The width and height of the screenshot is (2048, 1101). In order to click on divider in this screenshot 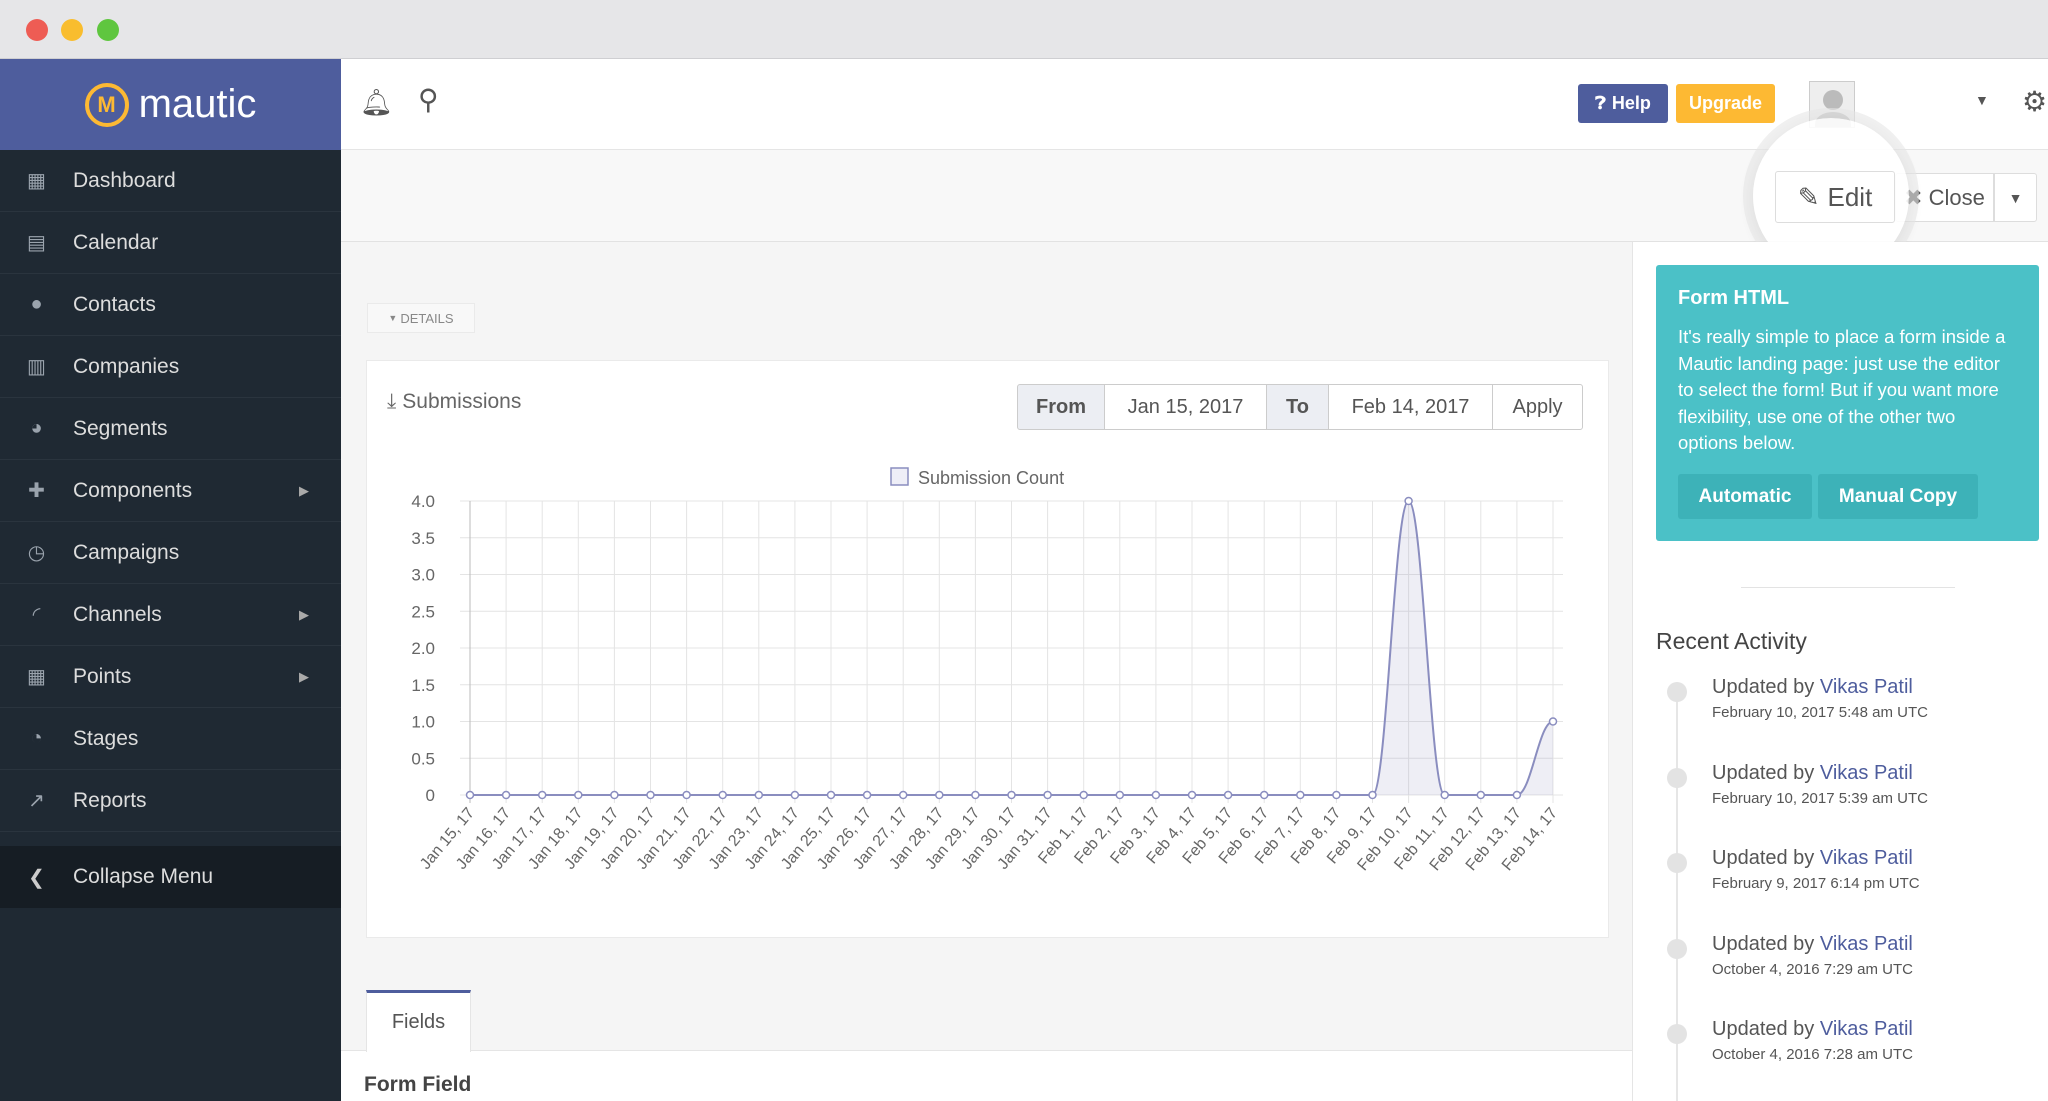, I will do `click(1848, 587)`.